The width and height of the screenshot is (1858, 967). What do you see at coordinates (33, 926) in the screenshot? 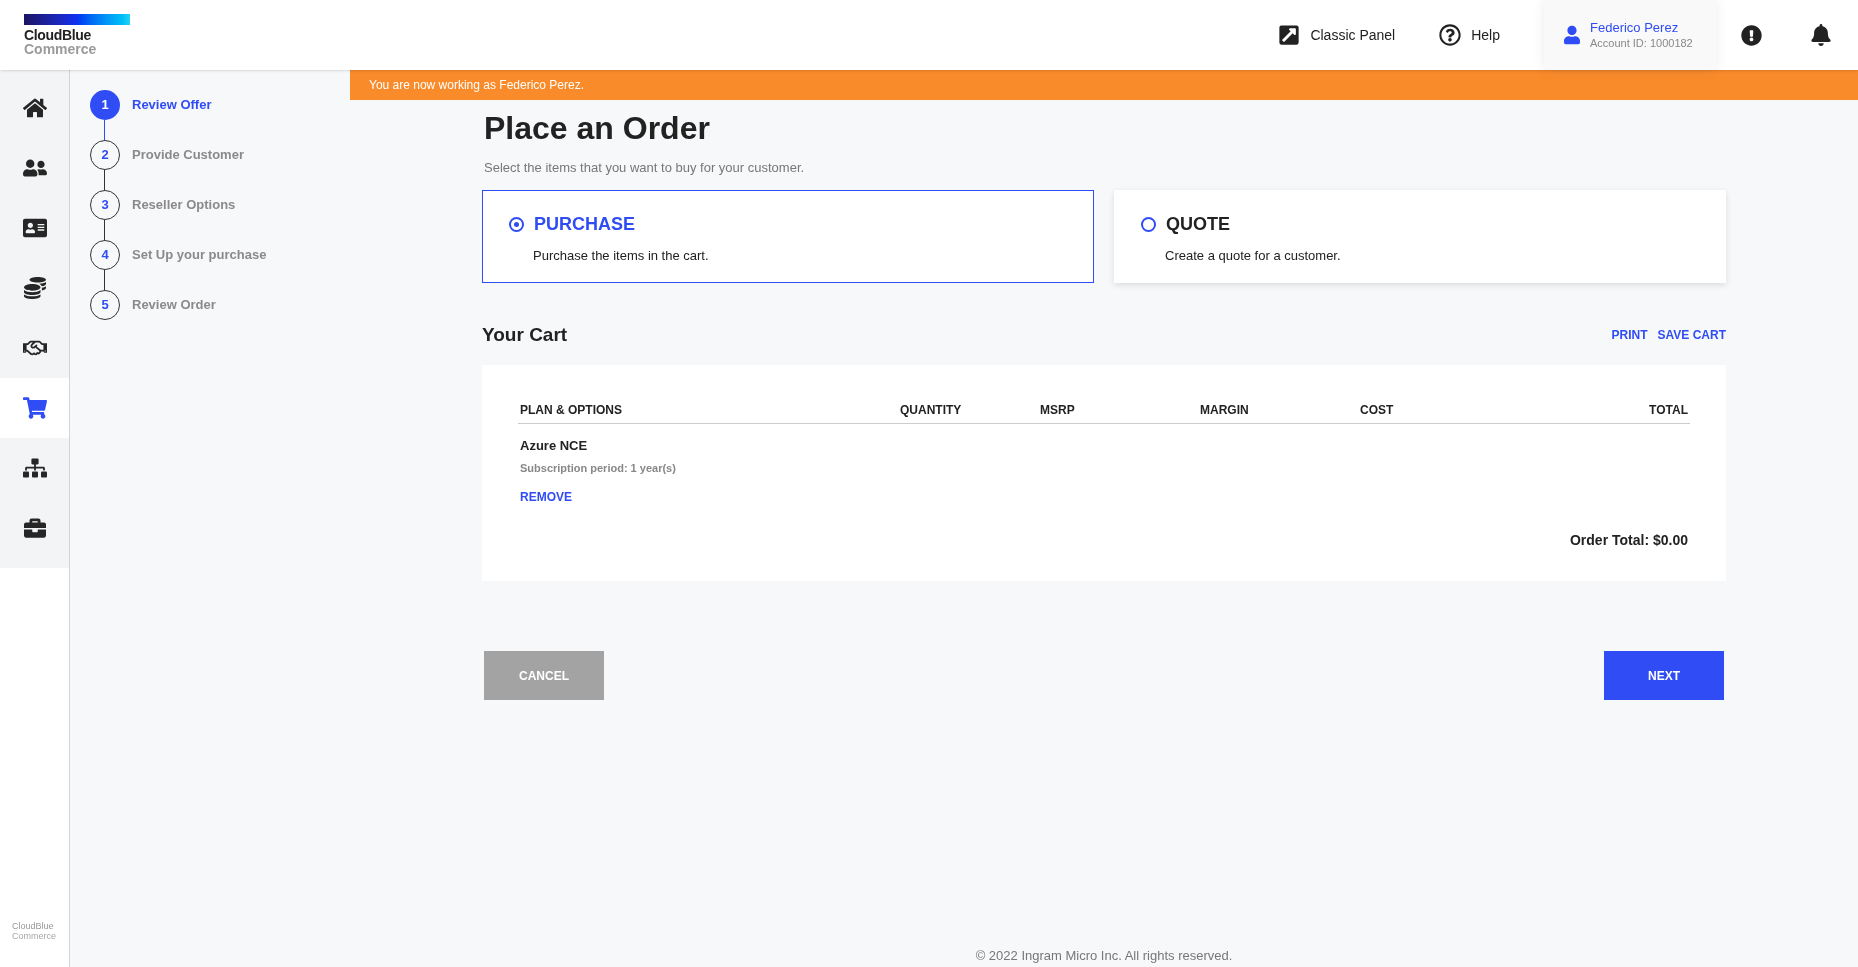
I see `footer-logo-text: CloudBlue` at bounding box center [33, 926].